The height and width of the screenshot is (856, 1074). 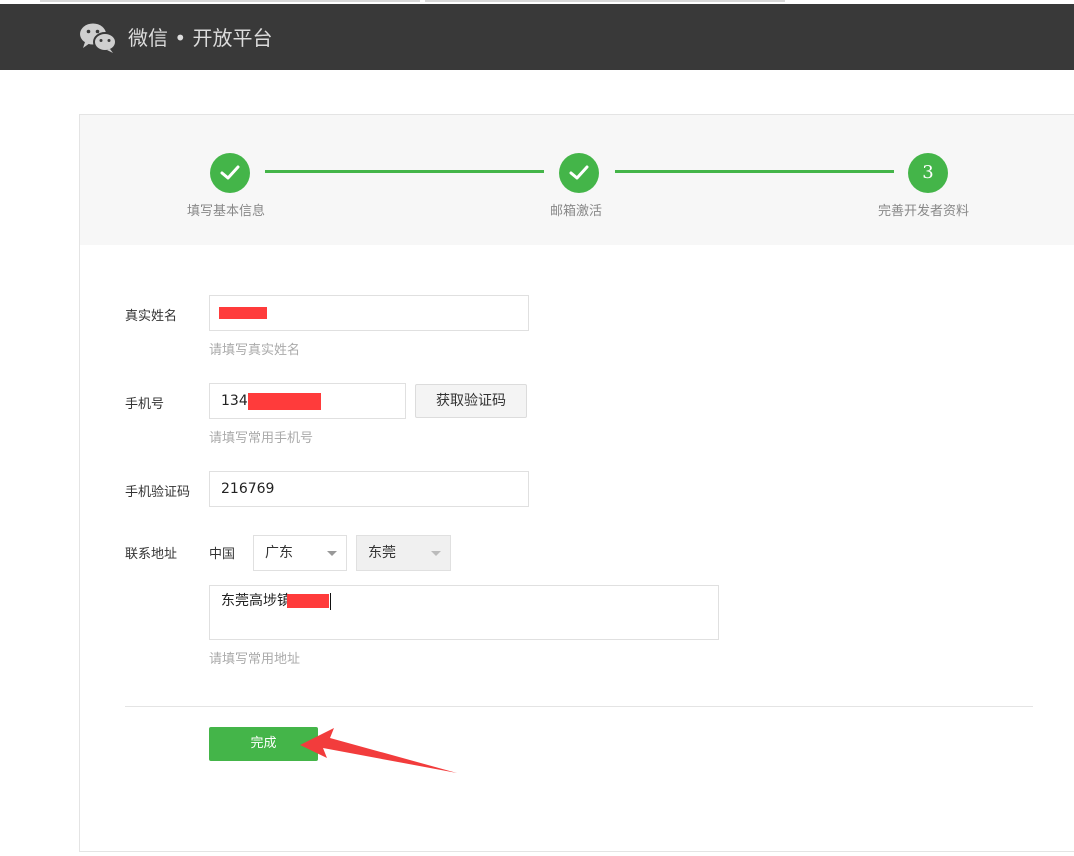 What do you see at coordinates (471, 401) in the screenshot?
I see `get-code-button: 获取验证码` at bounding box center [471, 401].